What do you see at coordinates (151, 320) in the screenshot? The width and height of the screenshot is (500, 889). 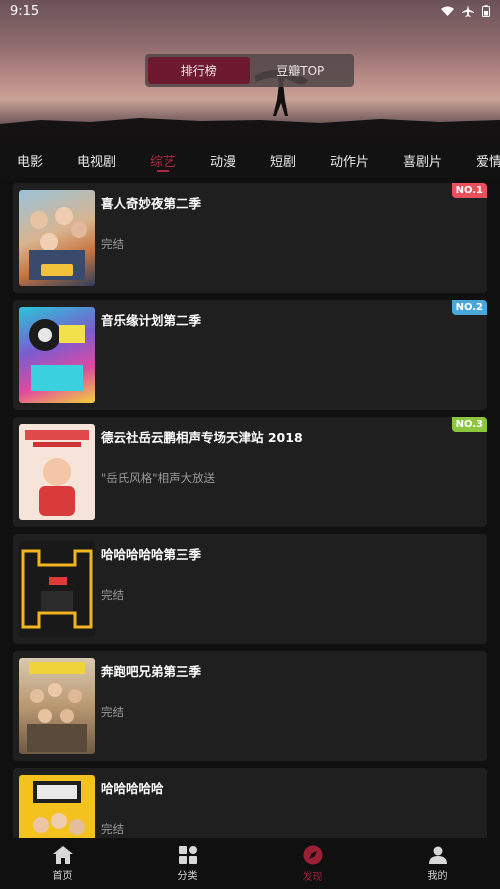 I see `item-title: 音乐缘计划第二季` at bounding box center [151, 320].